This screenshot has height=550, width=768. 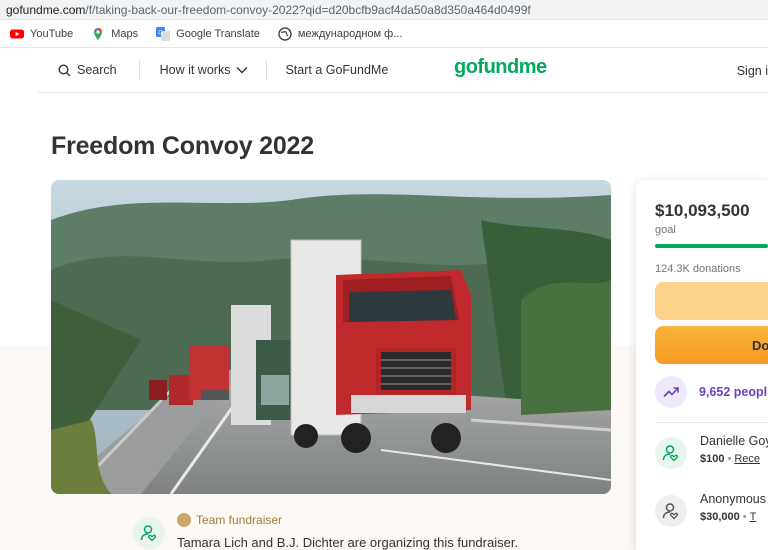 I want to click on donor-link: Rece, so click(x=747, y=459).